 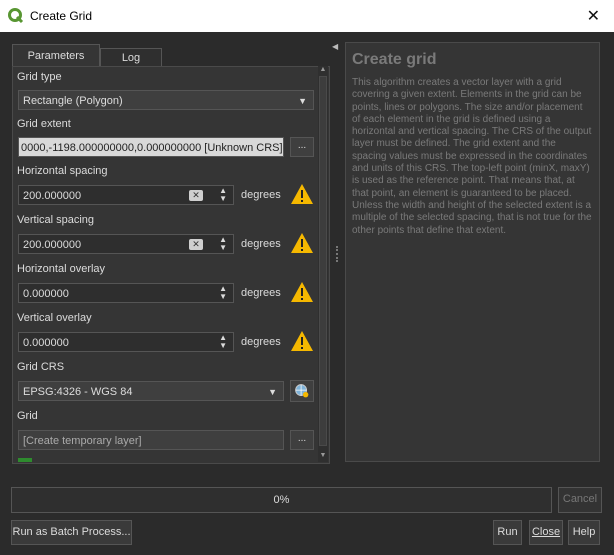 What do you see at coordinates (126, 244) in the screenshot?
I see `vspacing-input: 200.000000 ✕ ▲ ▼` at bounding box center [126, 244].